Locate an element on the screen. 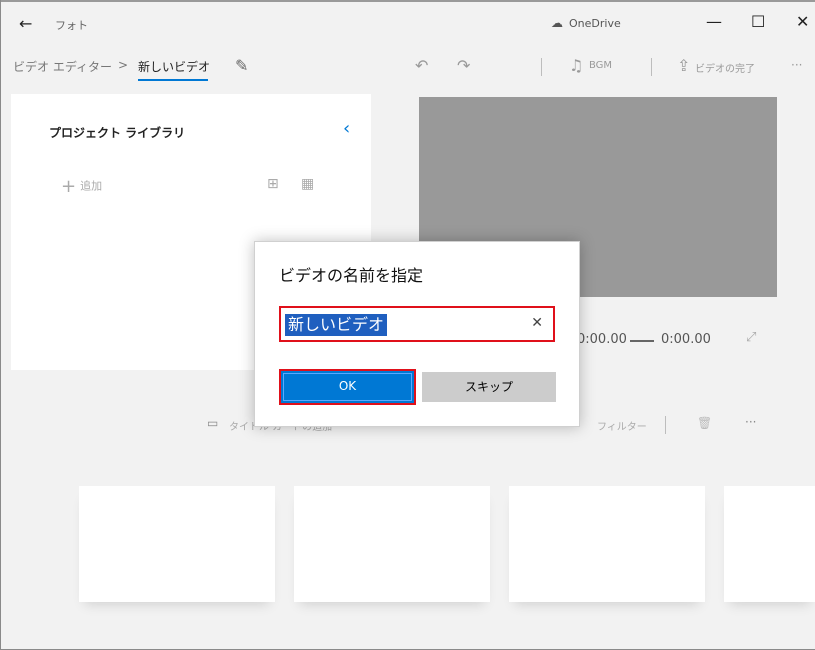 The width and height of the screenshot is (815, 650). expand-icon: ⤢ is located at coordinates (751, 337).